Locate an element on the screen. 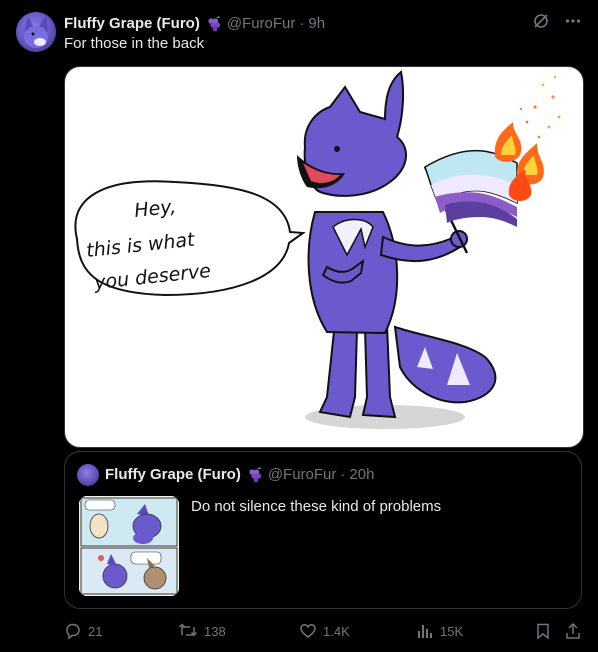 The height and width of the screenshot is (652, 598). quoted-author-handle: @FuroFur is located at coordinates (302, 474).